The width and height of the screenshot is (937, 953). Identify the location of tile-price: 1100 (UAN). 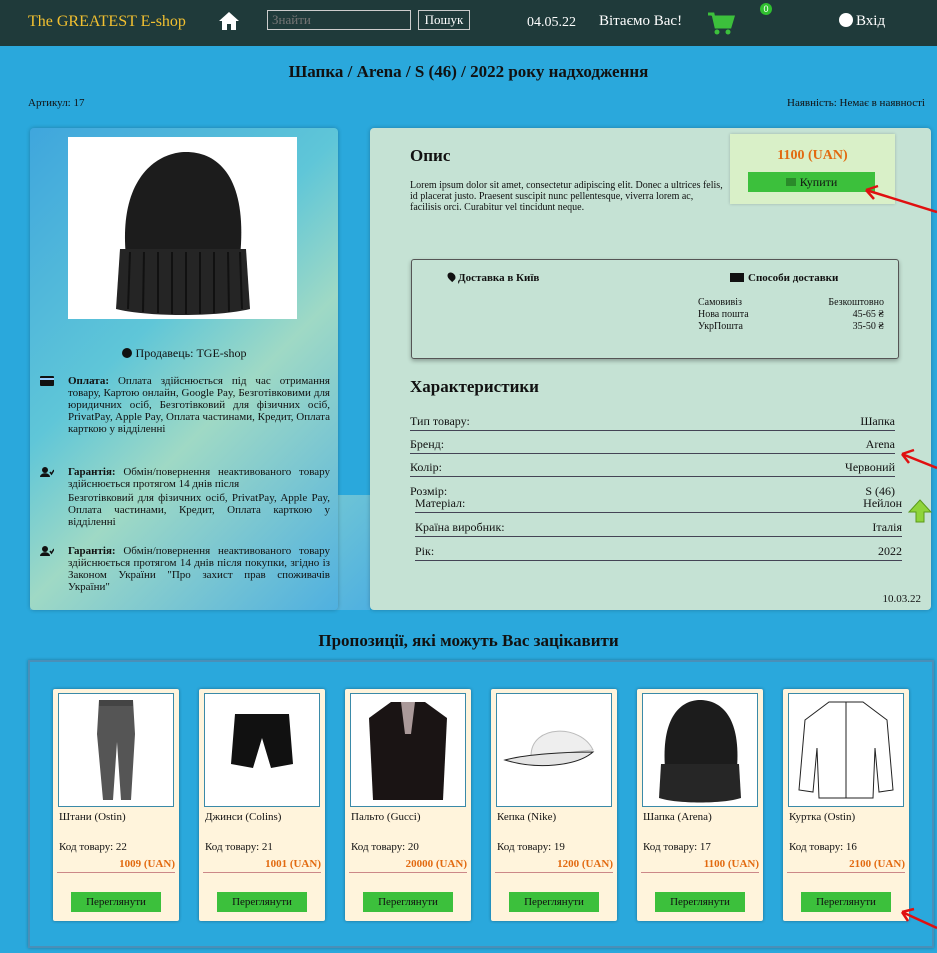
(700, 865).